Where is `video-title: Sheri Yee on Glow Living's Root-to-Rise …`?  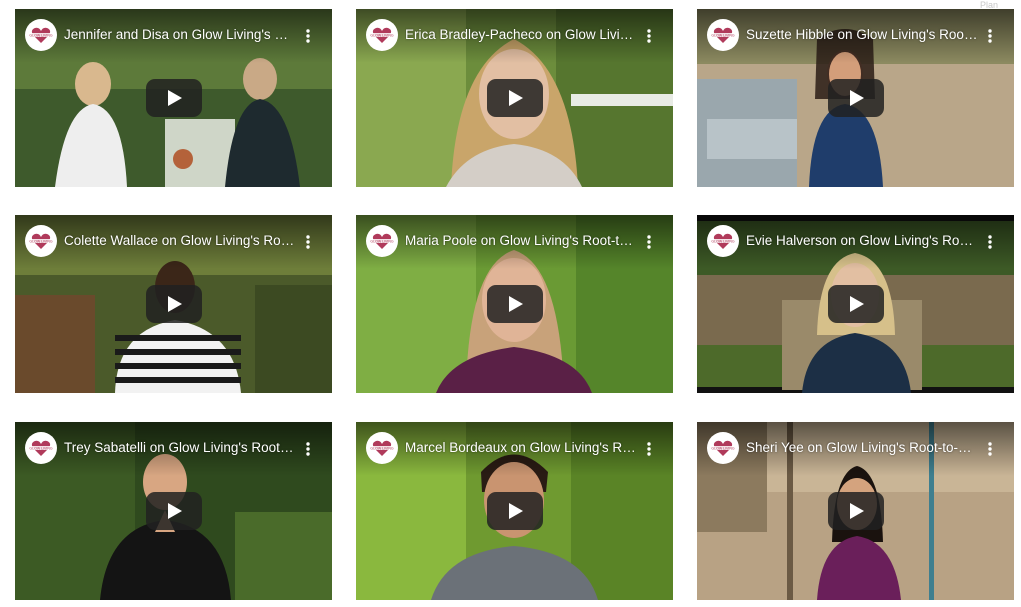
video-title: Sheri Yee on Glow Living's Root-to-Rise … is located at coordinates (862, 448).